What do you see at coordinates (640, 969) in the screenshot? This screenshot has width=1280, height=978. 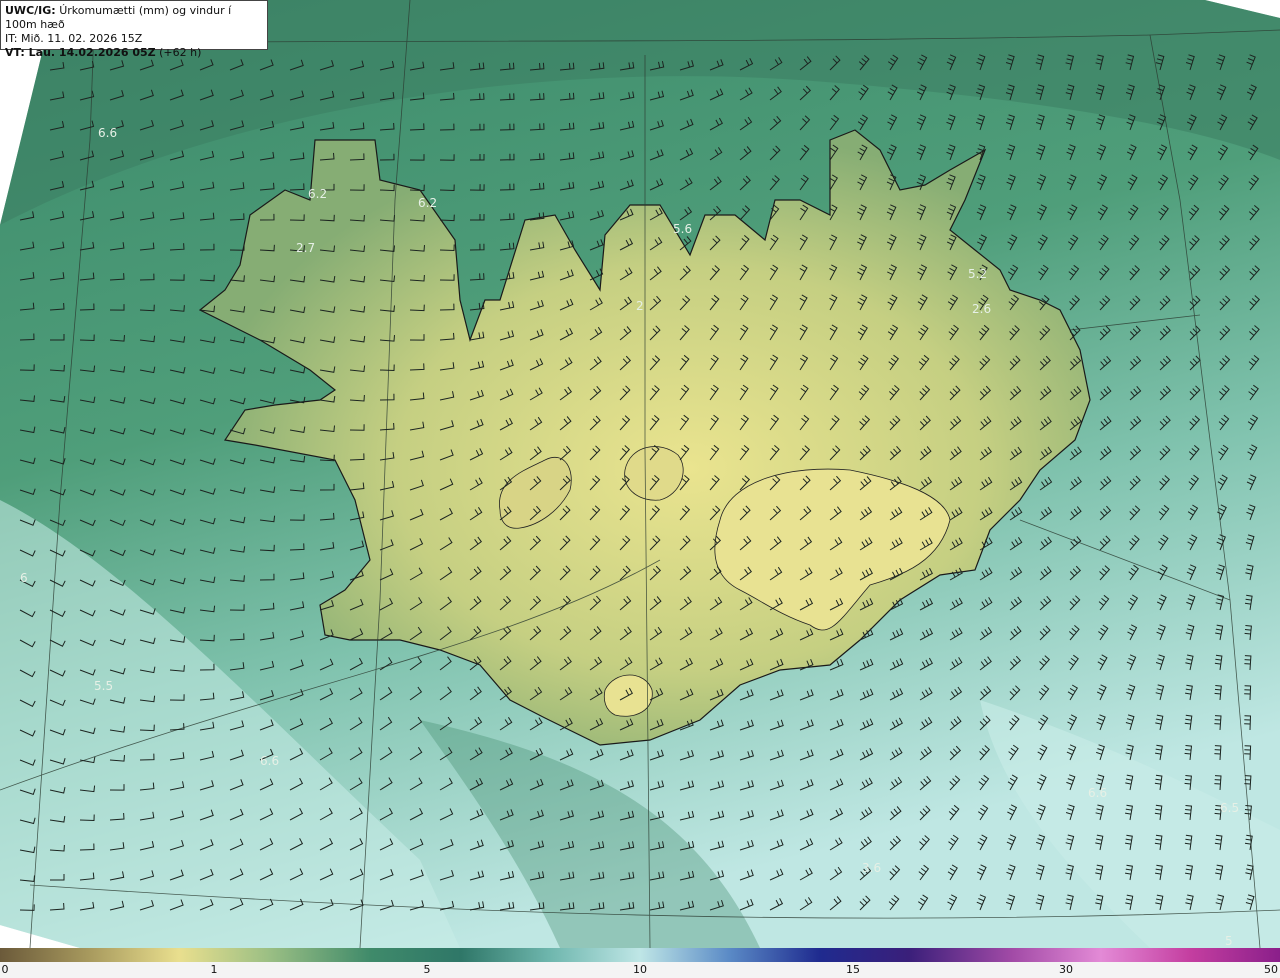 I see `colorbar-tick: 10` at bounding box center [640, 969].